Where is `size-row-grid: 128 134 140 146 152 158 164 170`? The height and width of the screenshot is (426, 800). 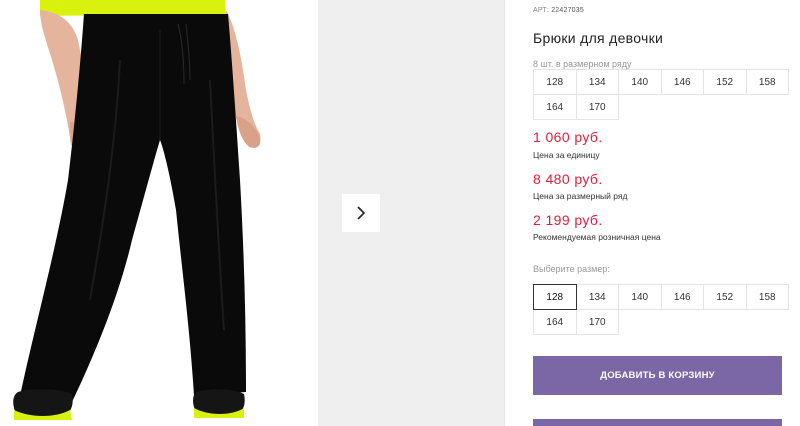 size-row-grid: 128 134 140 146 152 158 164 170 is located at coordinates (661, 94).